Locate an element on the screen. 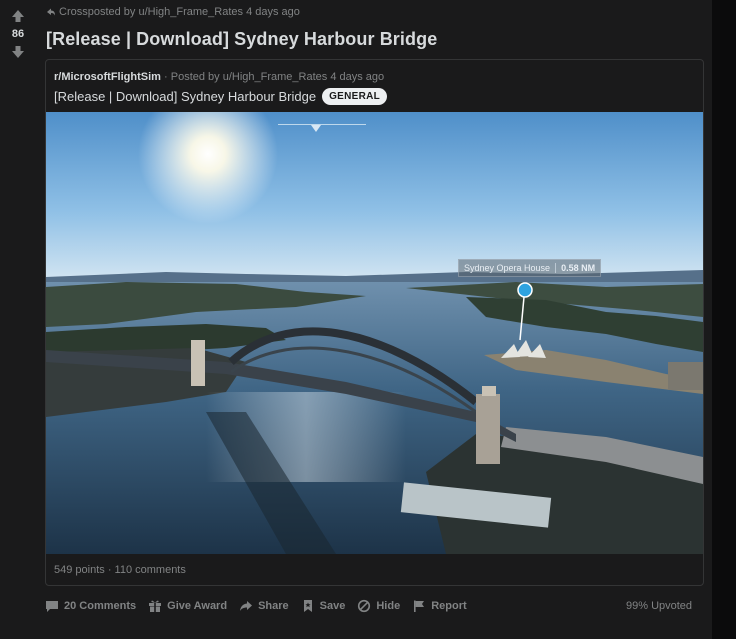 The width and height of the screenshot is (736, 639). location-name: Sydney Opera House is located at coordinates (507, 268).